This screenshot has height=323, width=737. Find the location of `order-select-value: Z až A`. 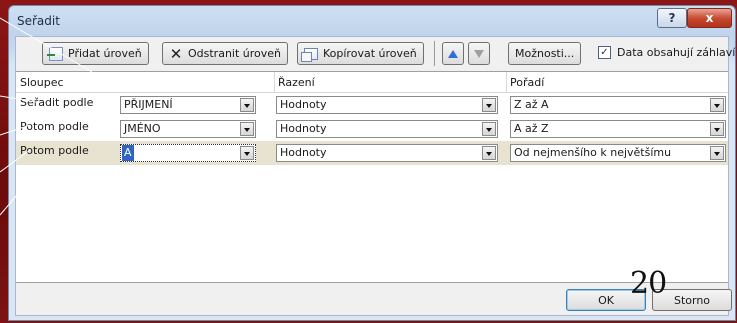

order-select-value: Z až A is located at coordinates (531, 104).